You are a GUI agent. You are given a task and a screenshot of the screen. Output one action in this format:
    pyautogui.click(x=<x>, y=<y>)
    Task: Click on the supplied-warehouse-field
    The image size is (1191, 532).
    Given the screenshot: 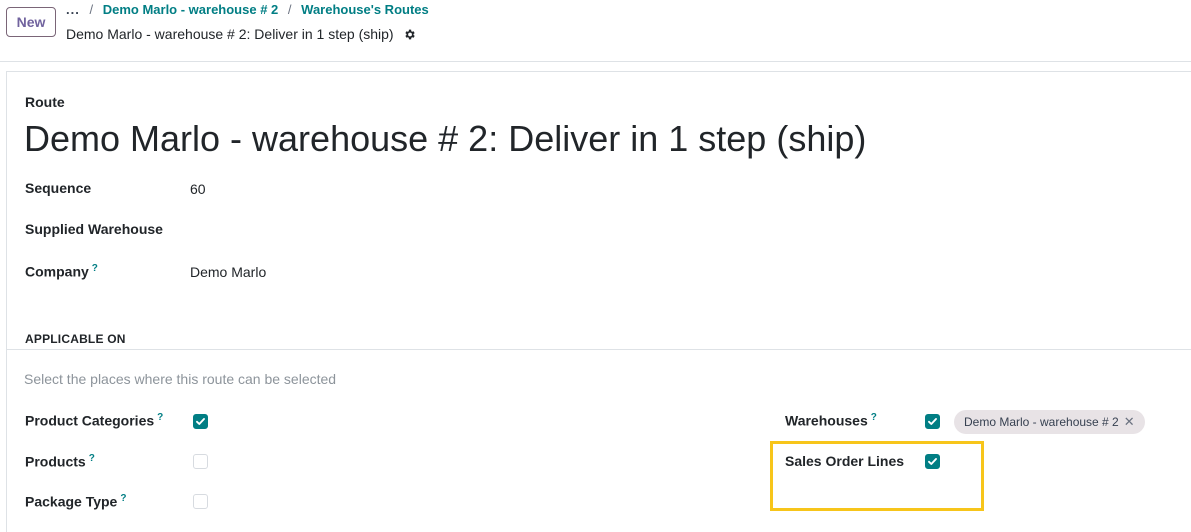 What is the action you would take?
    pyautogui.click(x=290, y=230)
    